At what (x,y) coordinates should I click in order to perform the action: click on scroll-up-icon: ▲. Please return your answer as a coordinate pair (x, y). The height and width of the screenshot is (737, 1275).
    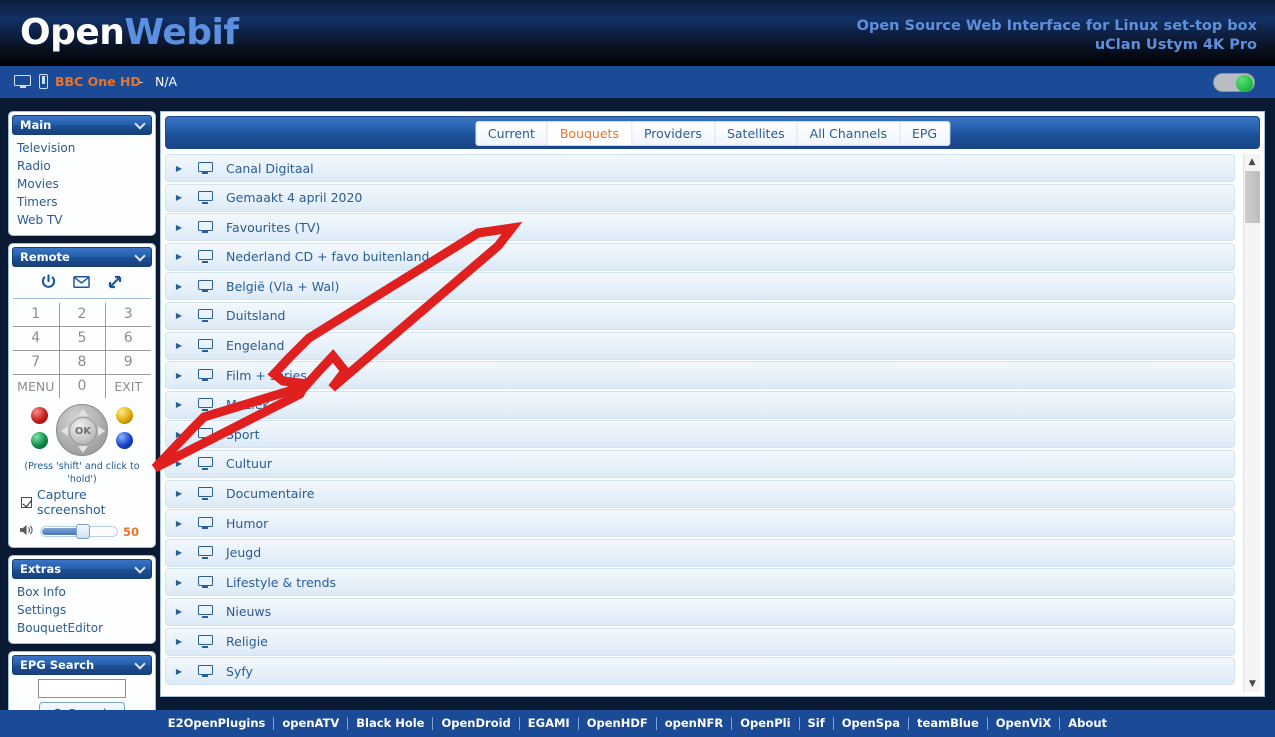
    Looking at the image, I should click on (1252, 162).